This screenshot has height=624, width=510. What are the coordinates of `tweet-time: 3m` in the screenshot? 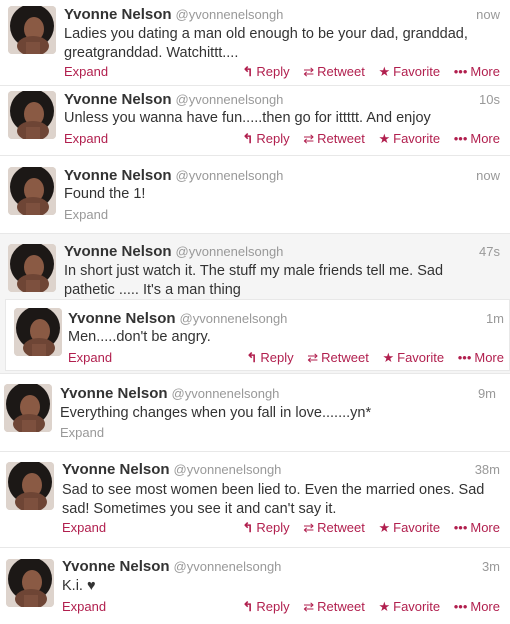 It's located at (491, 566).